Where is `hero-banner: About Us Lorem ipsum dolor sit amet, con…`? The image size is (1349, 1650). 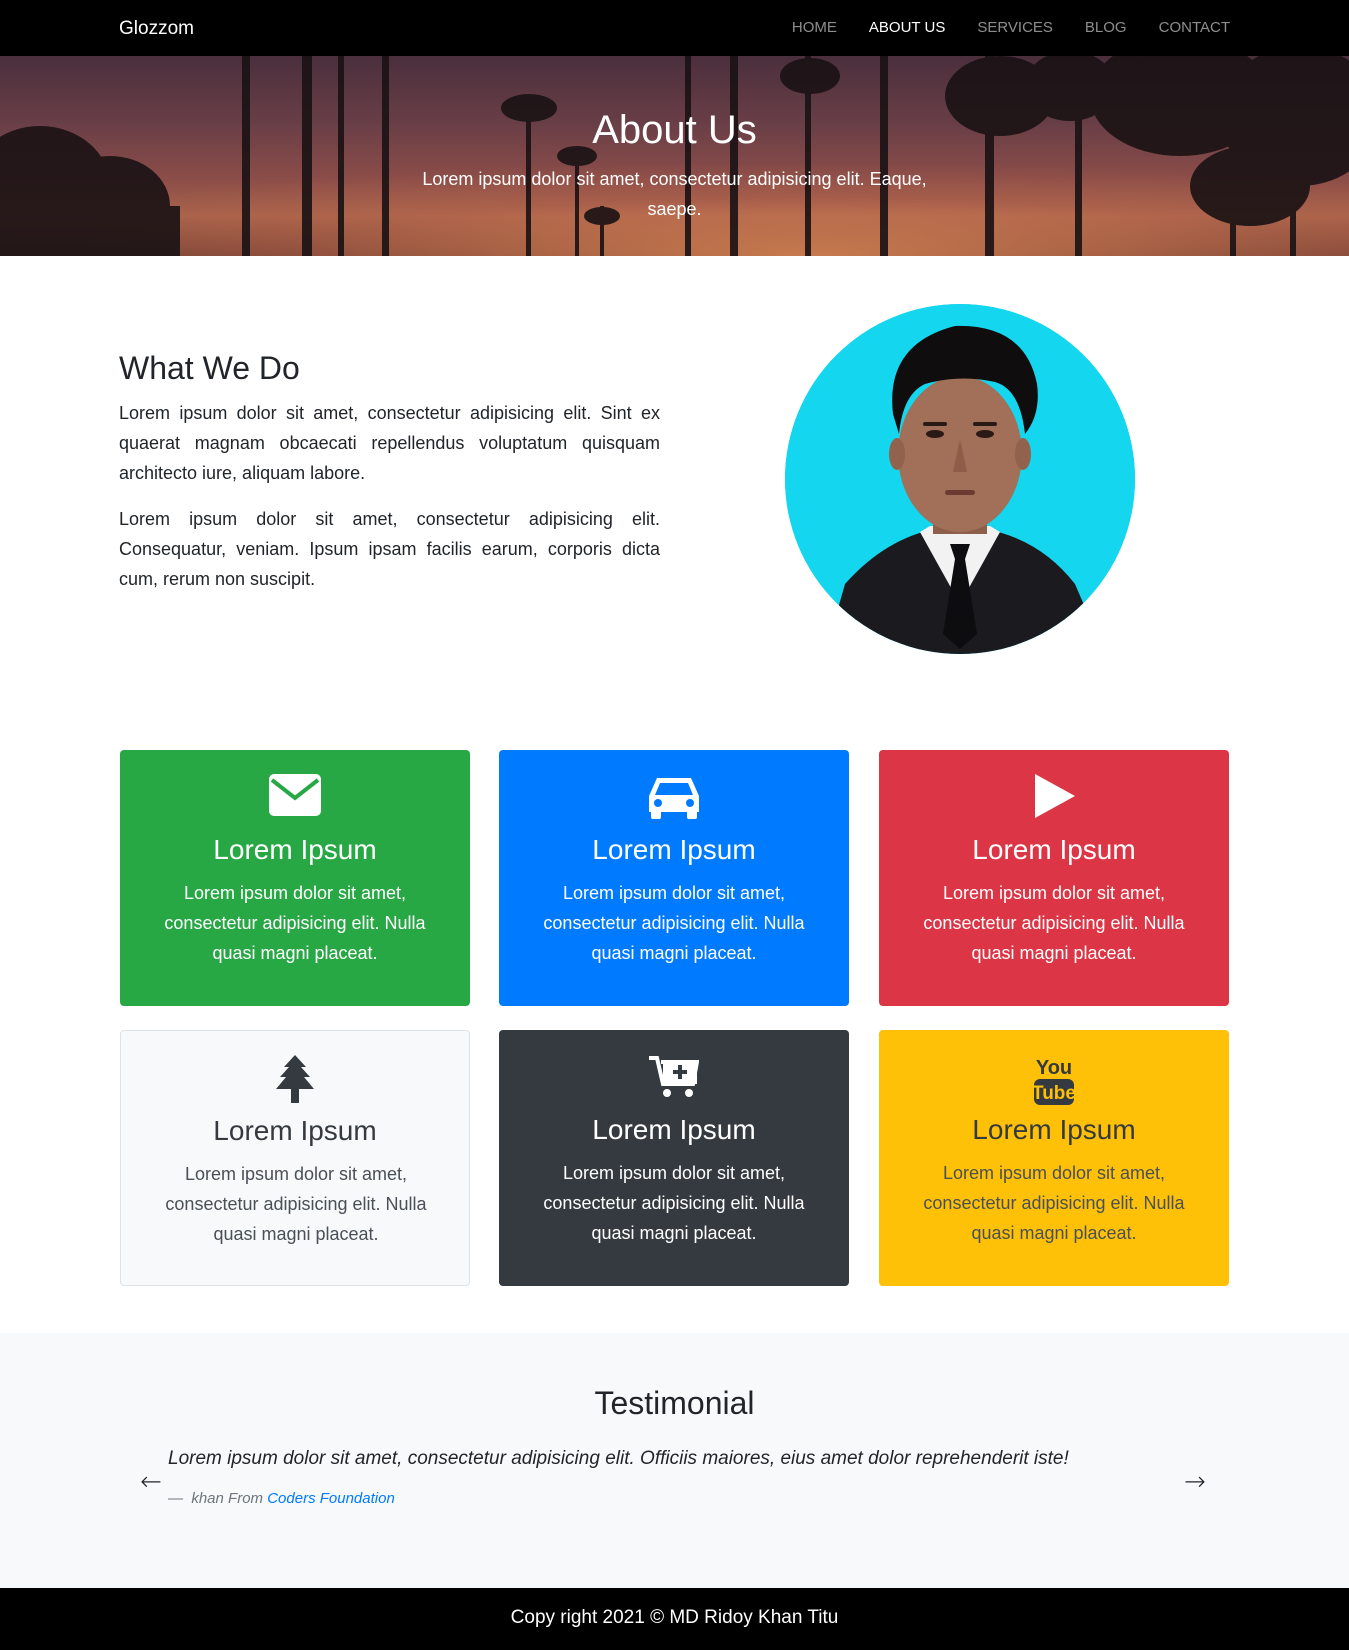 hero-banner: About Us Lorem ipsum dolor sit amet, con… is located at coordinates (674, 156).